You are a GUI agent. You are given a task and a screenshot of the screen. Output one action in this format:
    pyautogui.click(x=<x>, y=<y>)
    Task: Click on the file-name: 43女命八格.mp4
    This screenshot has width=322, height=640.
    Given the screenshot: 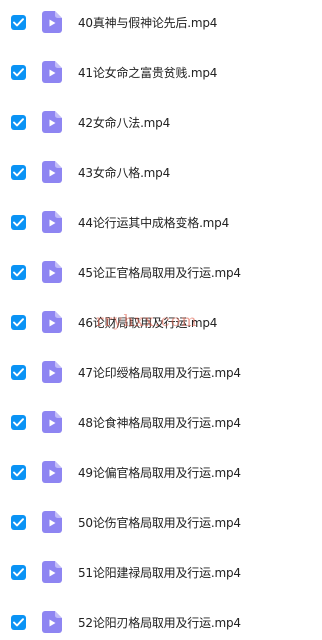 What is the action you would take?
    pyautogui.click(x=124, y=172)
    